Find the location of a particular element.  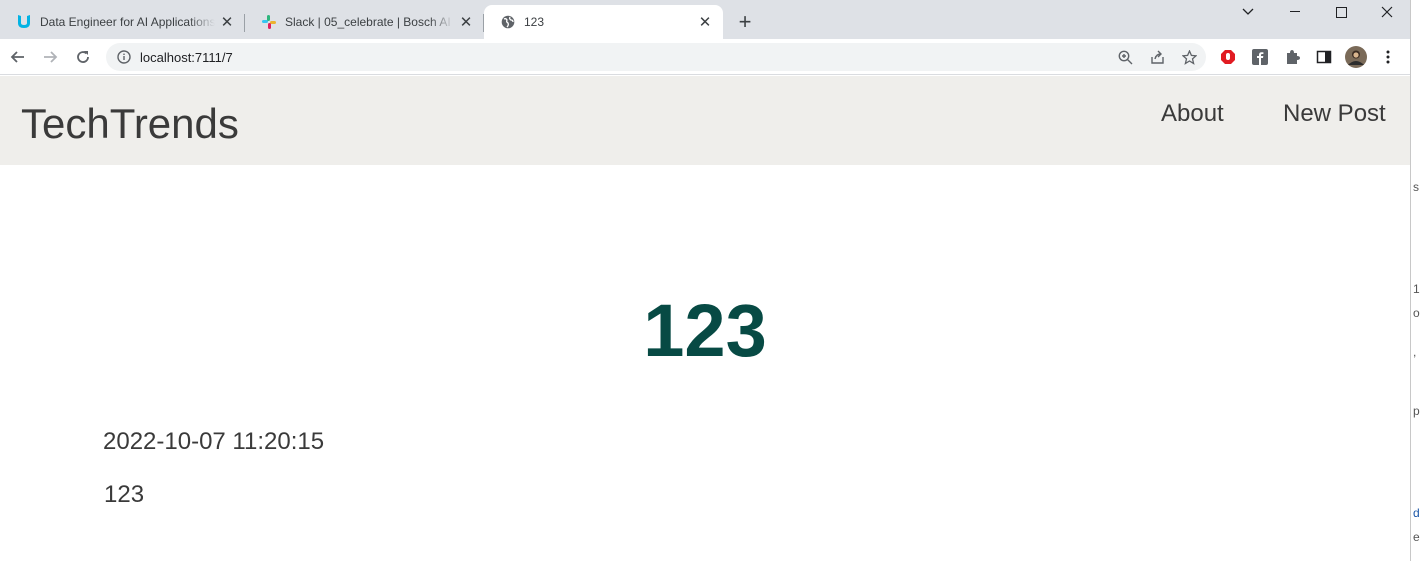

tab-title: Slack | 05_celebrate | Bosch AI Ta is located at coordinates (369, 22).